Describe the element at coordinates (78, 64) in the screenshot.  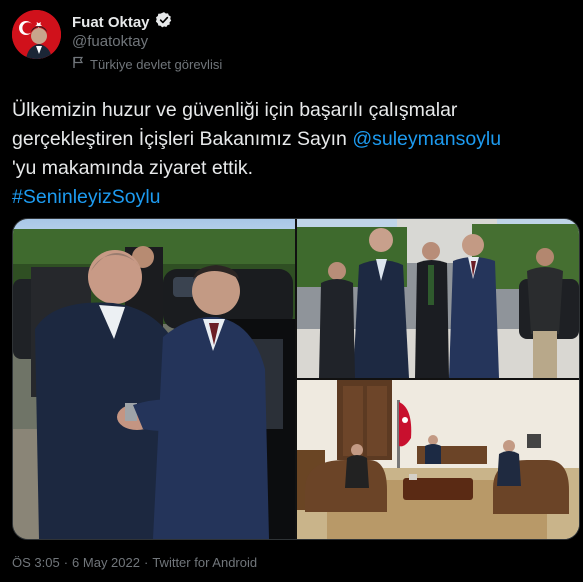
I see `flag-icon` at that location.